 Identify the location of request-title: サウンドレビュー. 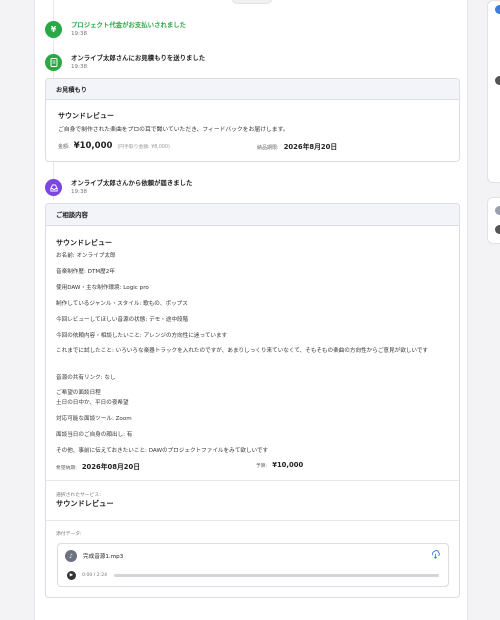
(84, 243).